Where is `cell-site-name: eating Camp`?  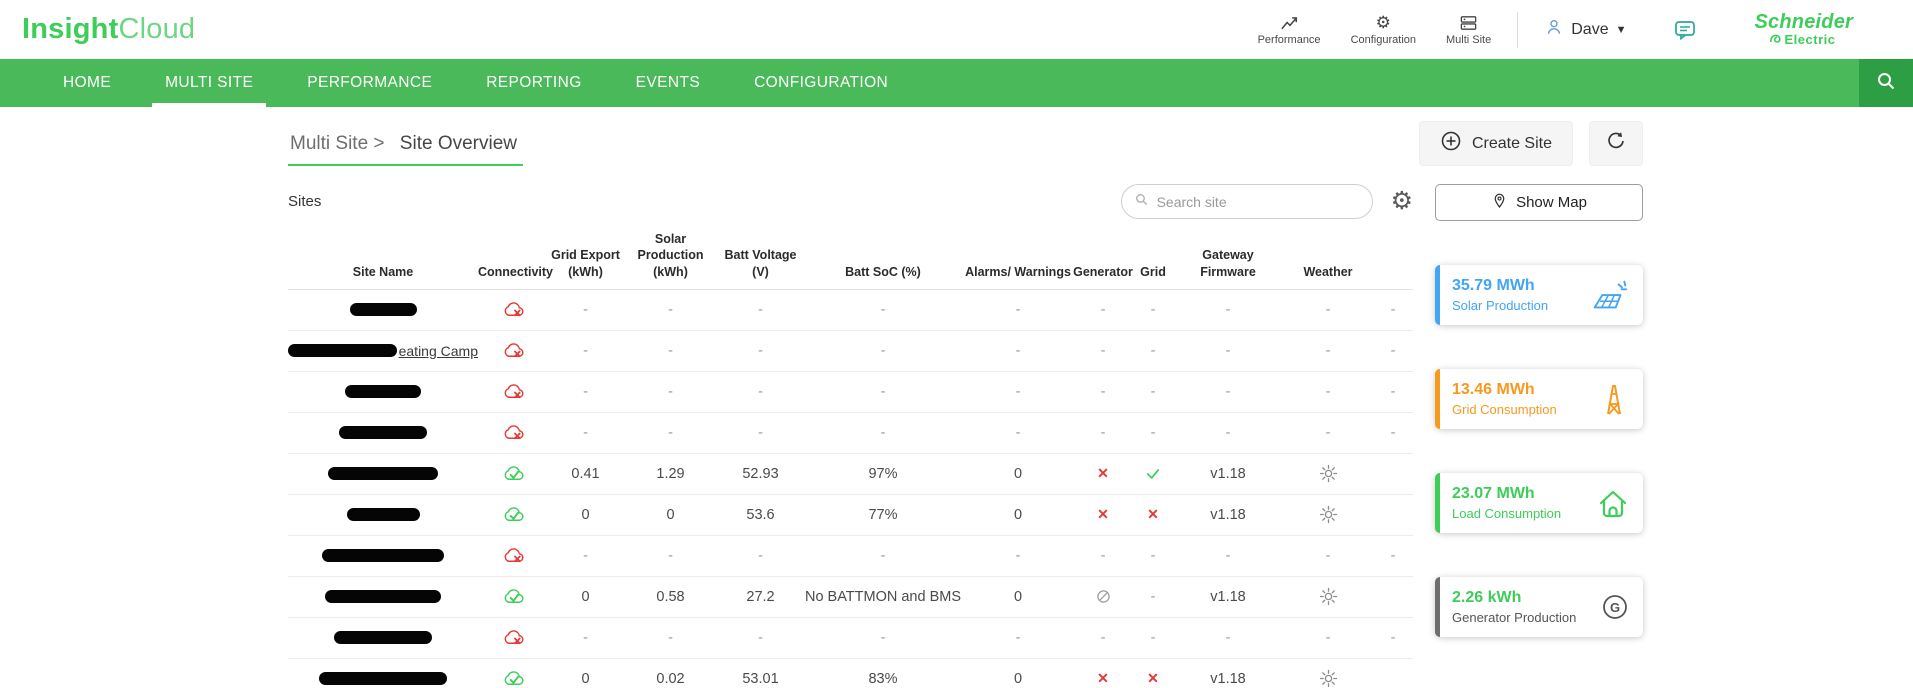 cell-site-name: eating Camp is located at coordinates (383, 351).